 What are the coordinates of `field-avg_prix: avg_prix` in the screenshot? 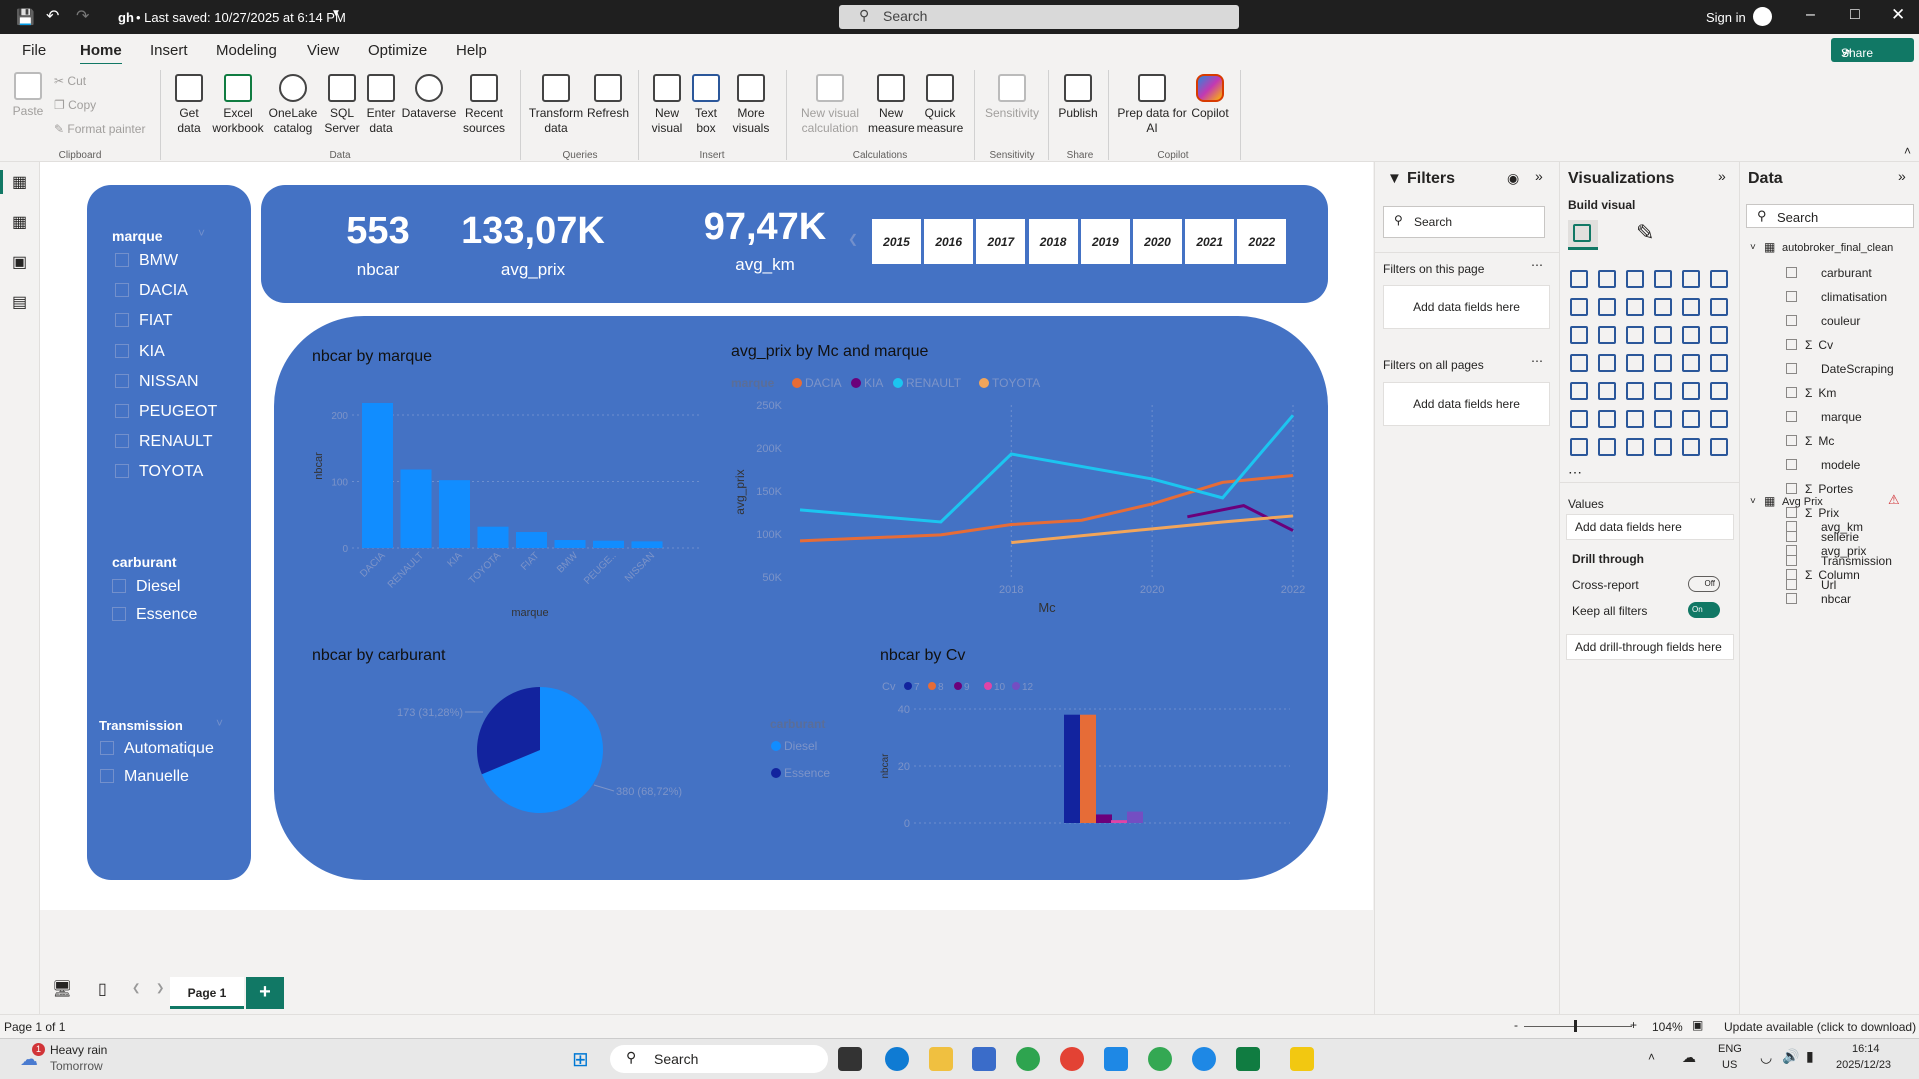 It's located at (1826, 551).